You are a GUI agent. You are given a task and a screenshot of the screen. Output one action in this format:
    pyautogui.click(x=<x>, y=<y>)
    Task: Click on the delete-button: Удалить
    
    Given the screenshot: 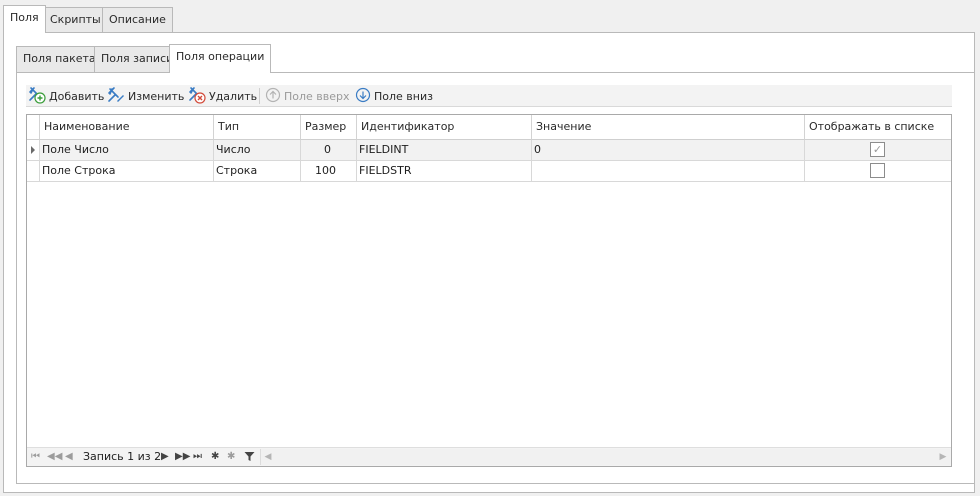 What is the action you would take?
    pyautogui.click(x=222, y=96)
    